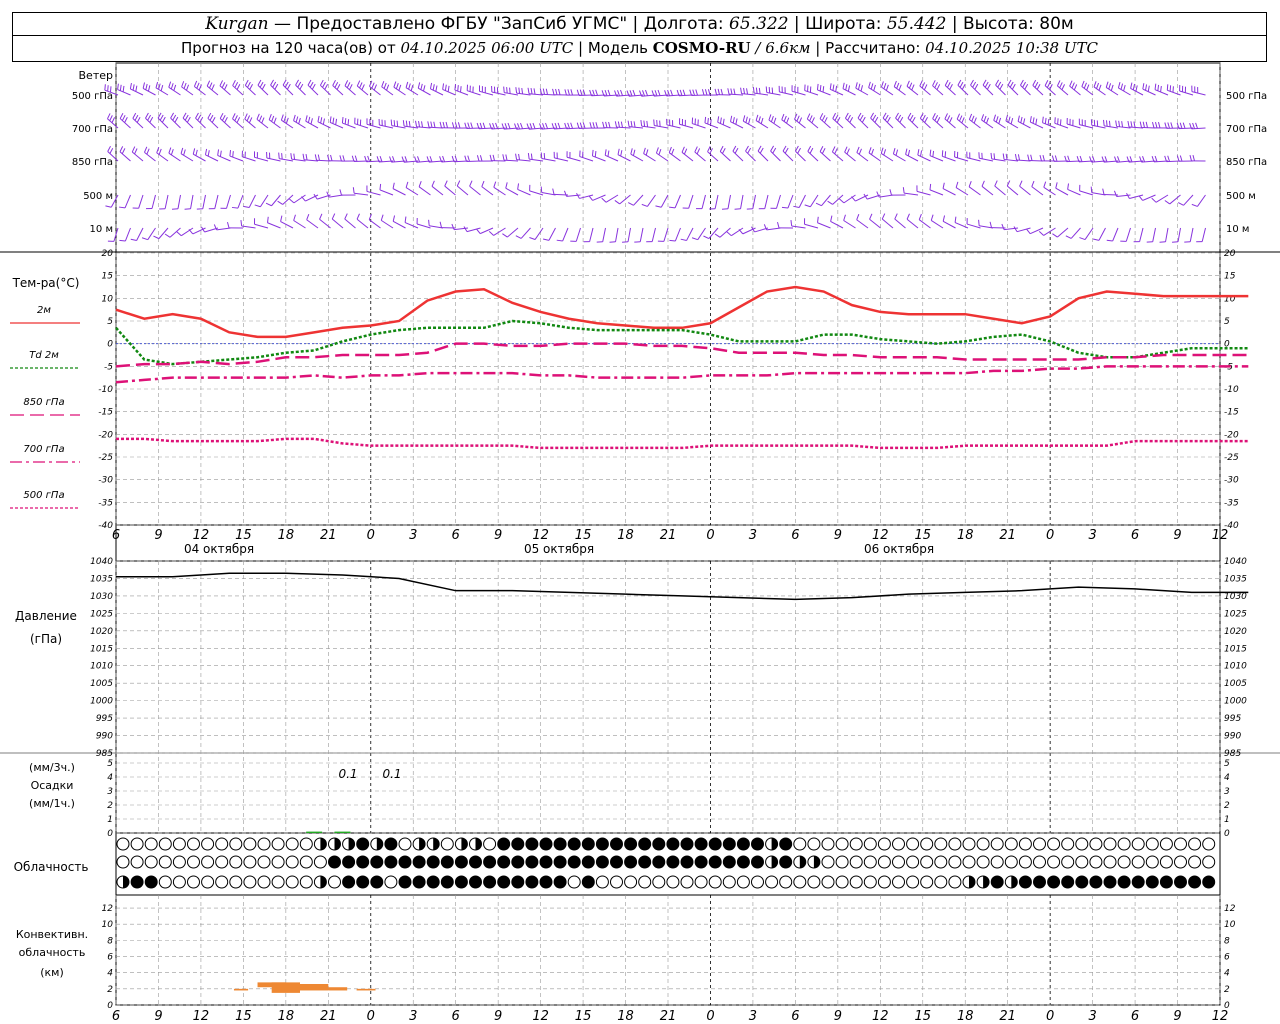  Describe the element at coordinates (158, 1016) in the screenshot. I see `time-tick-label-bottom: 9` at that location.